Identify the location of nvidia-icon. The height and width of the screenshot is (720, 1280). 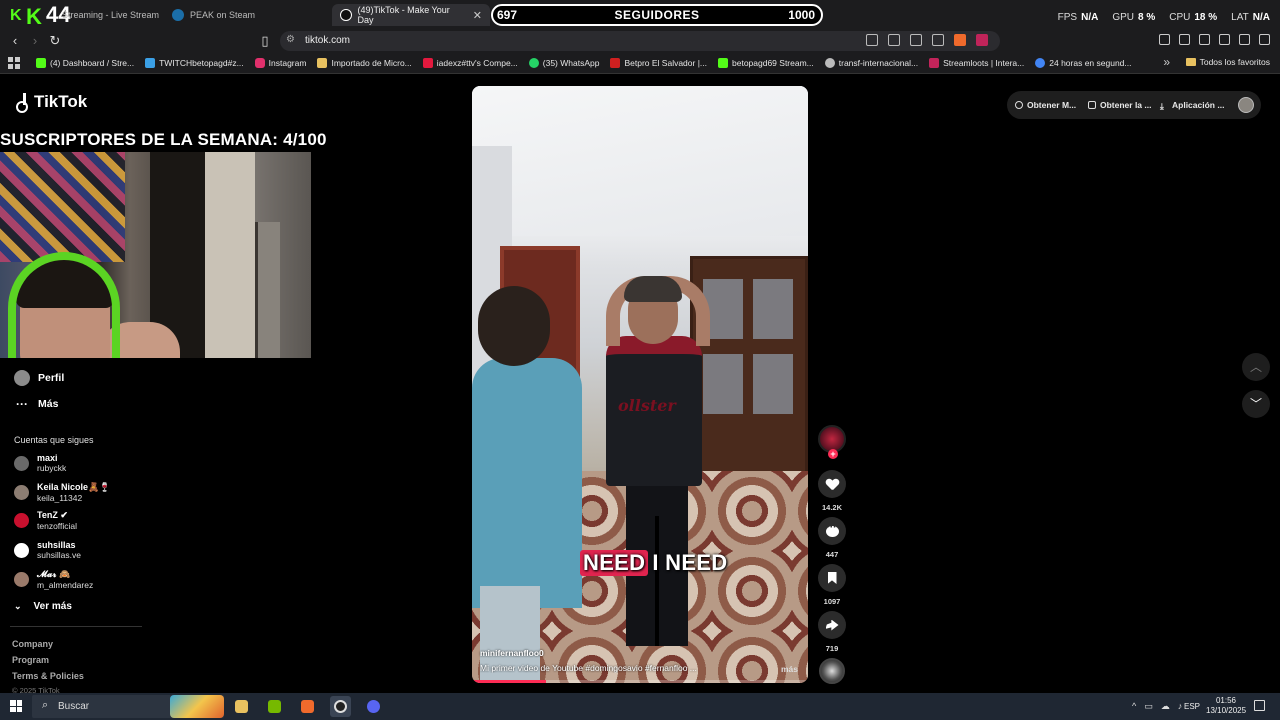
(274, 706).